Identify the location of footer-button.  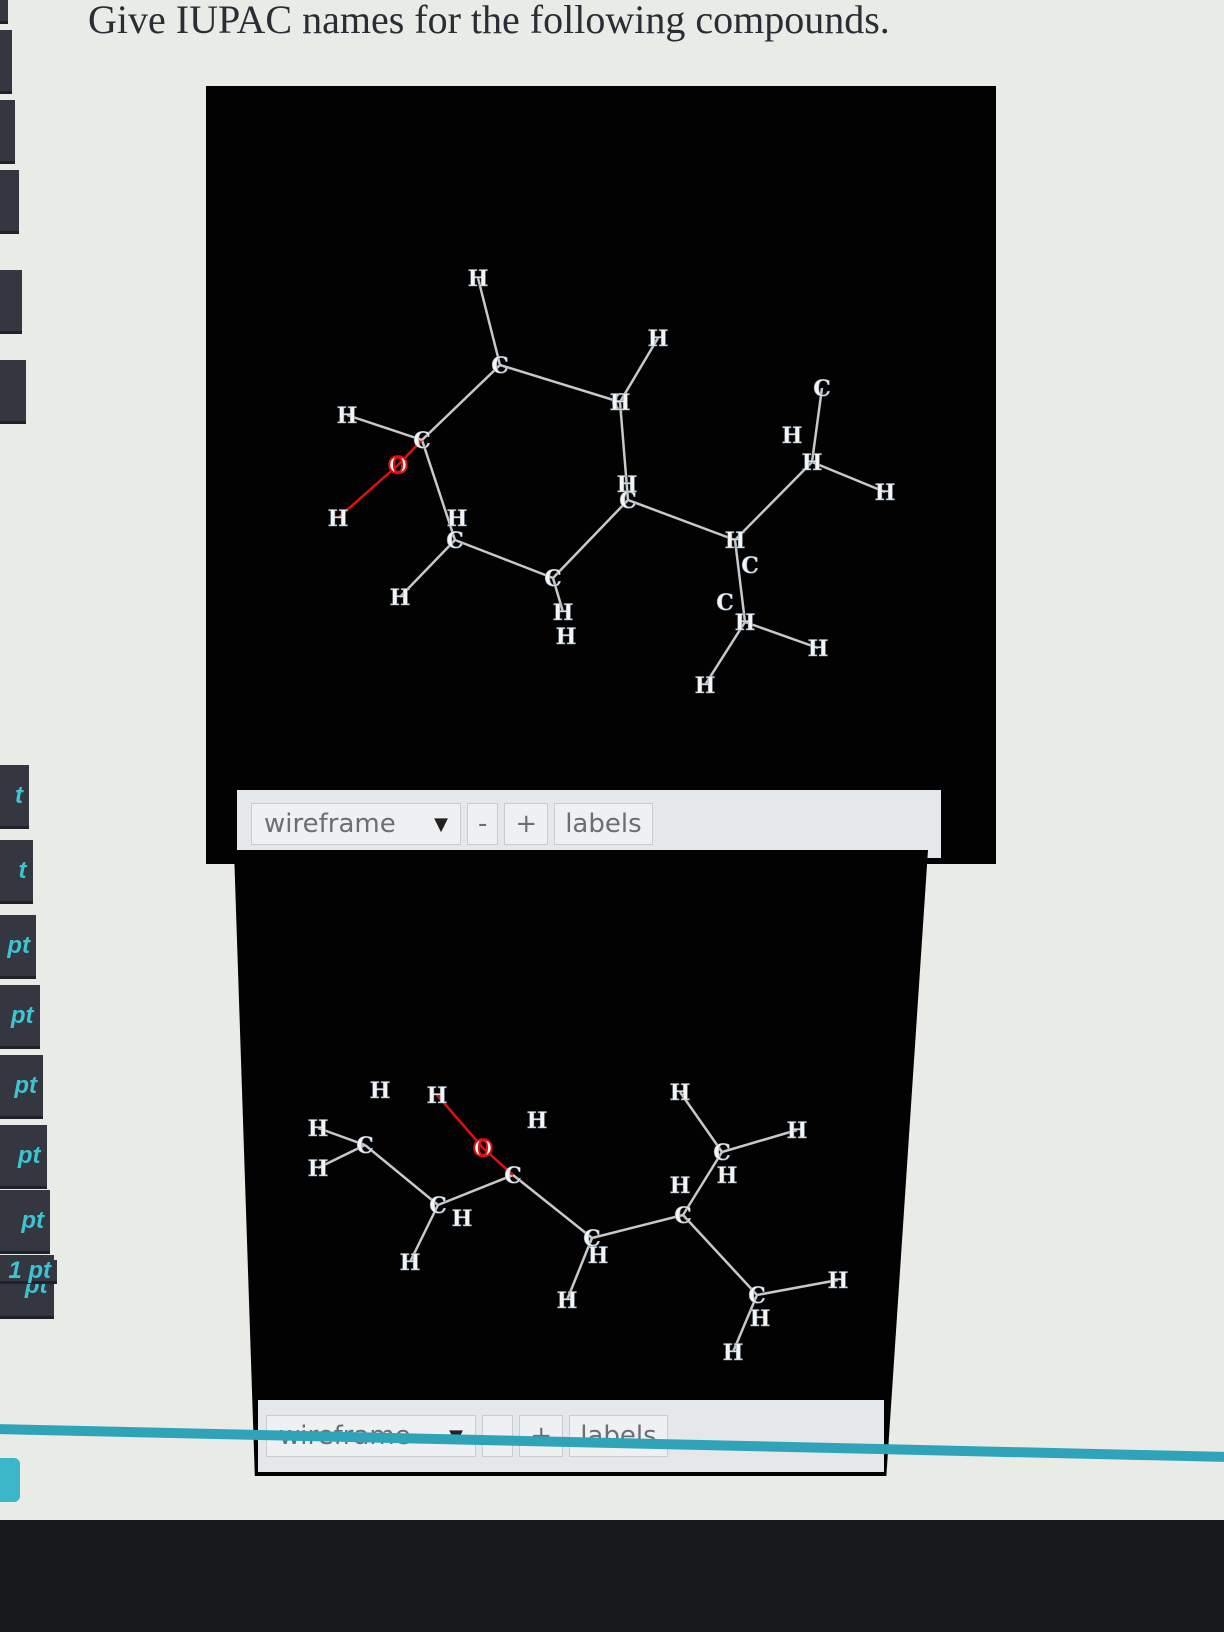
(10, 1480).